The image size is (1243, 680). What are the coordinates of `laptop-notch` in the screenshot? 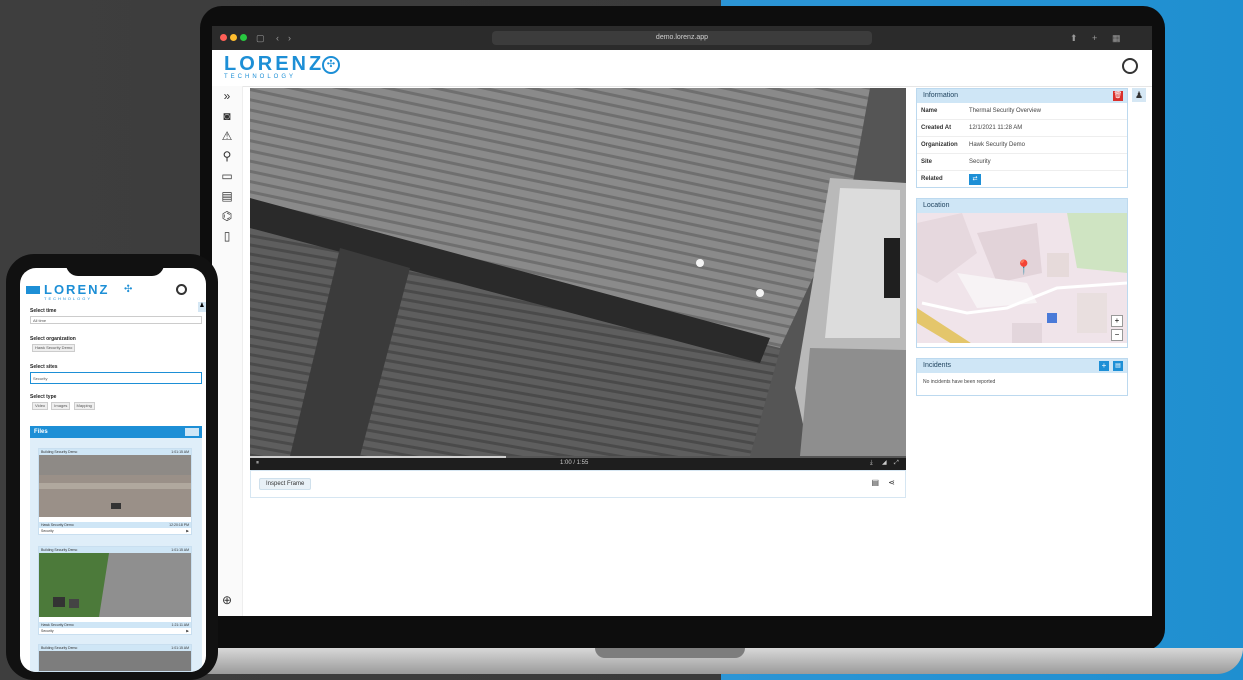 It's located at (670, 653).